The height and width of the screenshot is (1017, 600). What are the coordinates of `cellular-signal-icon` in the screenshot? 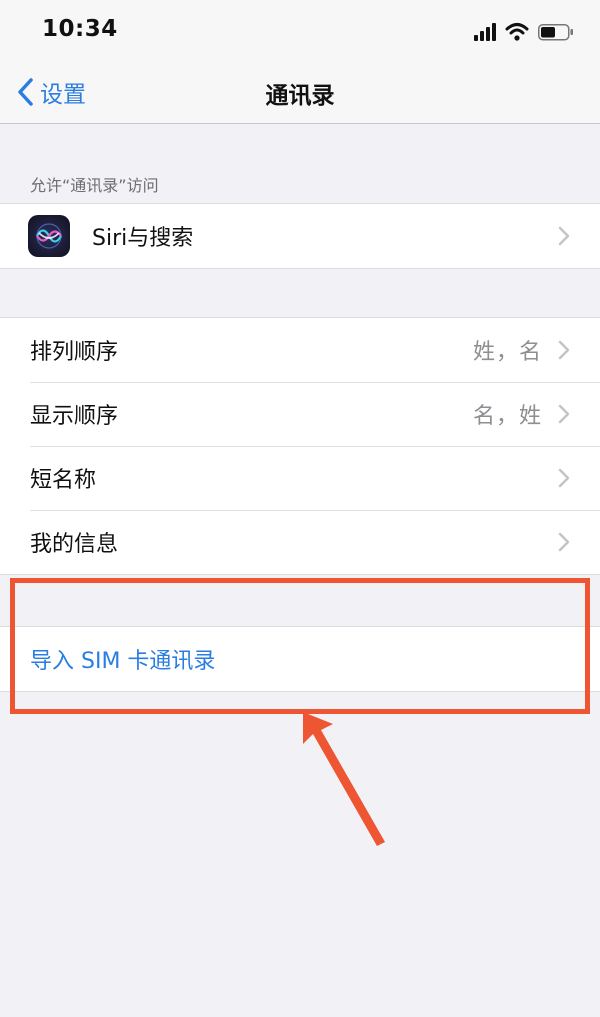 It's located at (485, 32).